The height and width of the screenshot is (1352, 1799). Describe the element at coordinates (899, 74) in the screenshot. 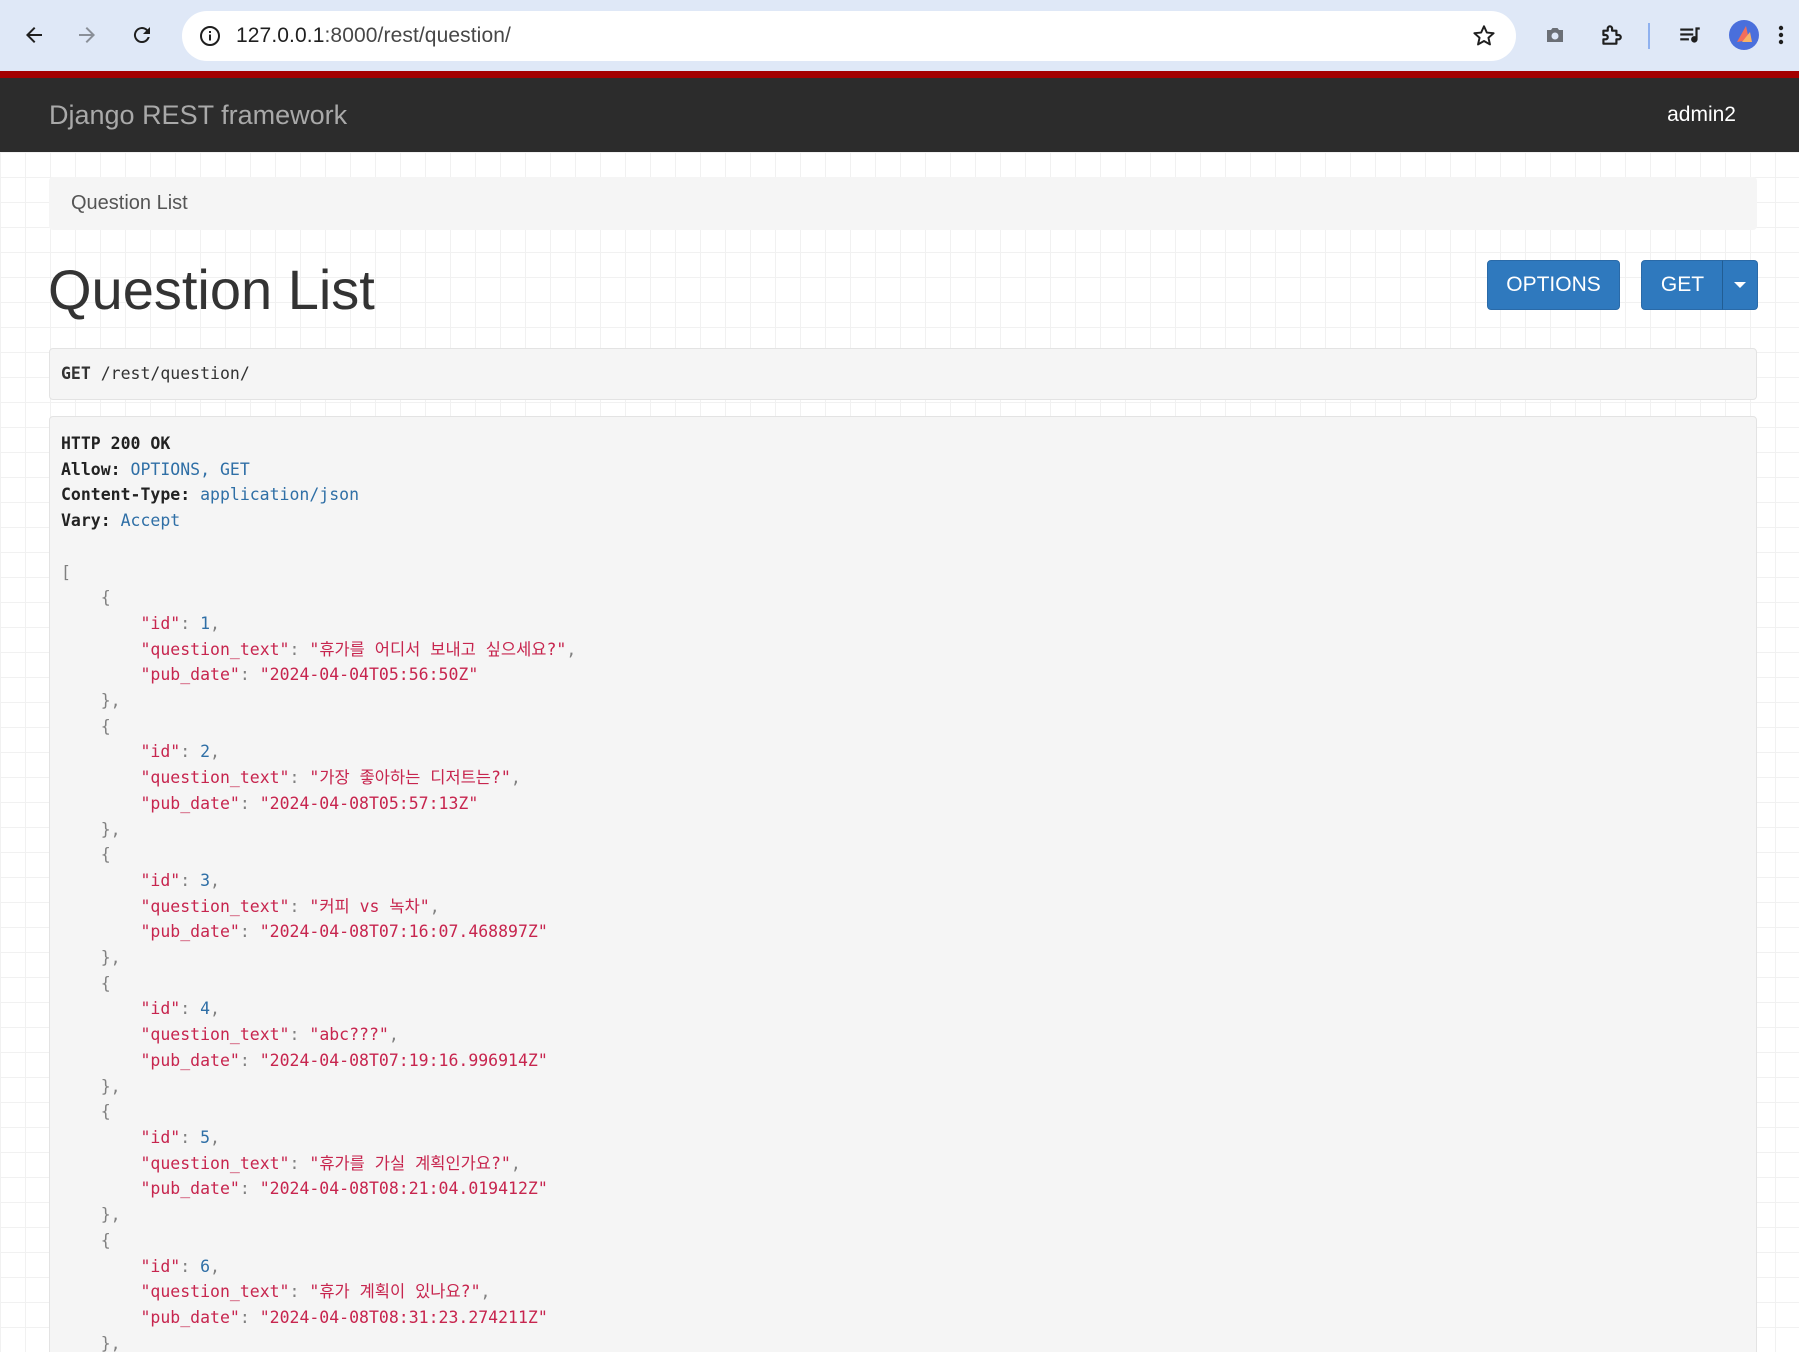

I see `navbar-accent-bar` at that location.